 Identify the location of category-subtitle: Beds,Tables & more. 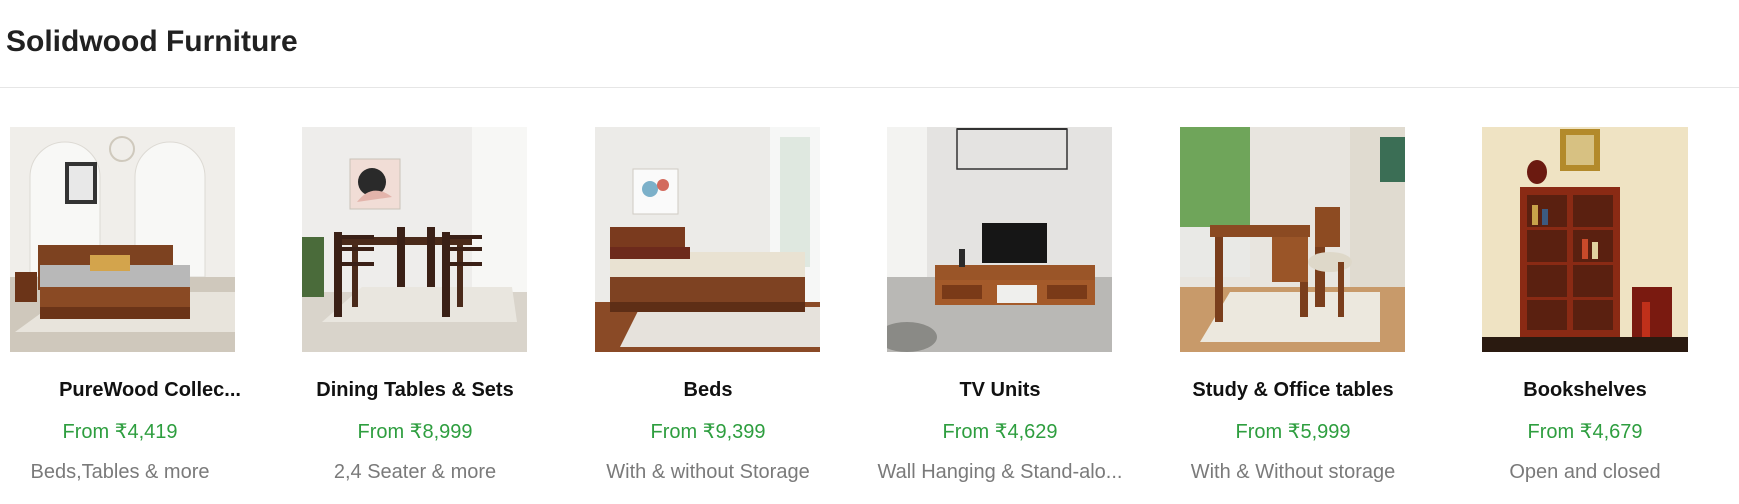
(120, 472).